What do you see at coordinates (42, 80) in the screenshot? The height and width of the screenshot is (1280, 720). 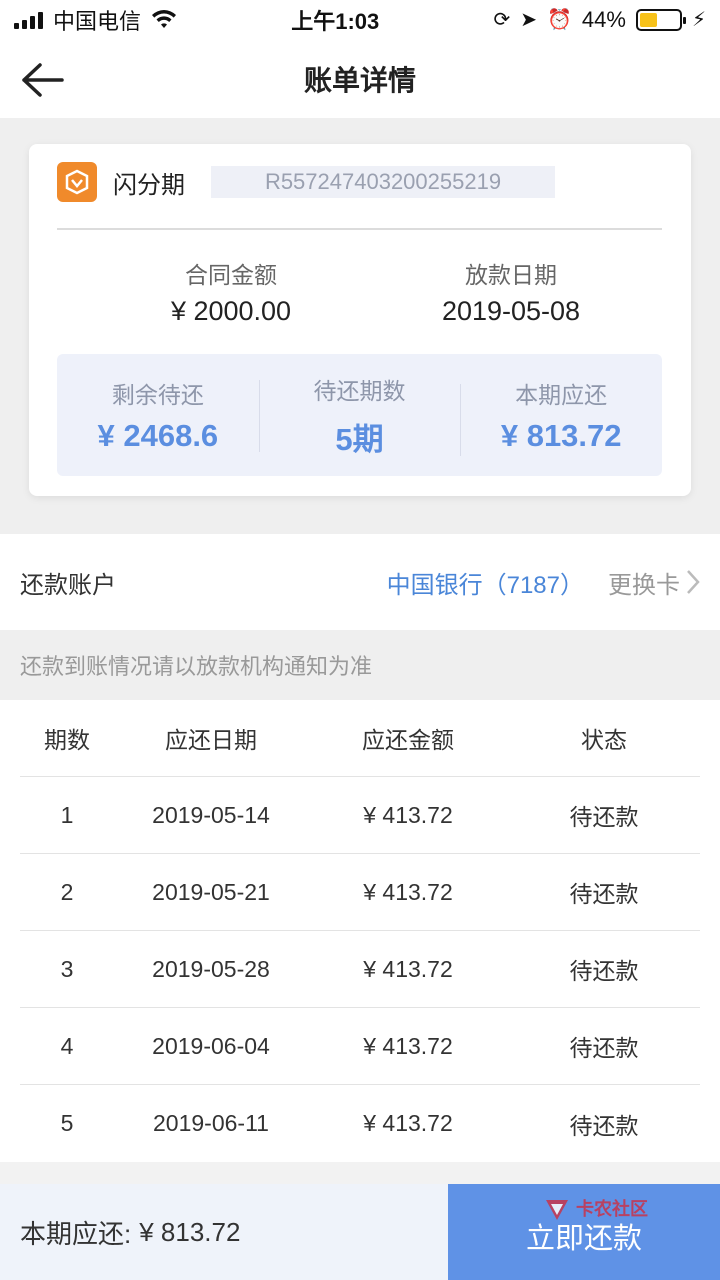 I see `back-arrow-icon` at bounding box center [42, 80].